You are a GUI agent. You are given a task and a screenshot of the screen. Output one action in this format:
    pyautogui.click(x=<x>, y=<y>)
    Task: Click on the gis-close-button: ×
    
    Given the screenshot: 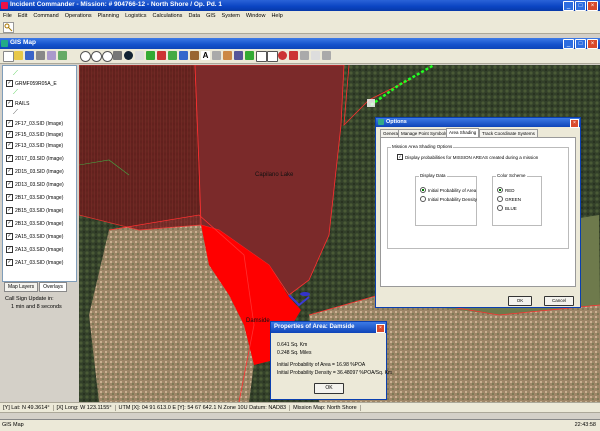 What is the action you would take?
    pyautogui.click(x=592, y=44)
    